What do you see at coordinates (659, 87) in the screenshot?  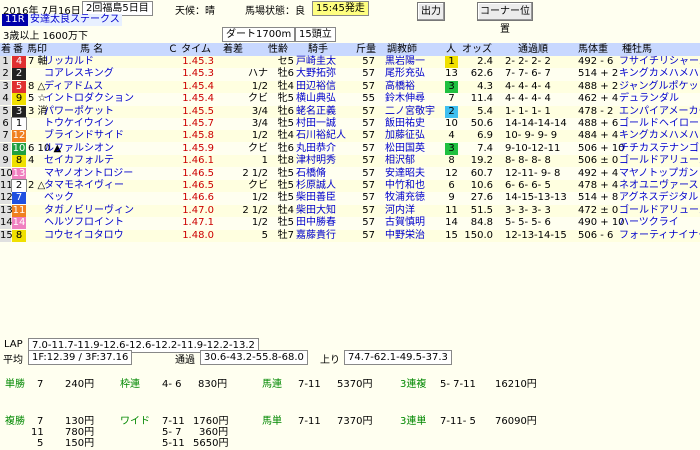 I see `sire-cell: ジャングルポケット` at bounding box center [659, 87].